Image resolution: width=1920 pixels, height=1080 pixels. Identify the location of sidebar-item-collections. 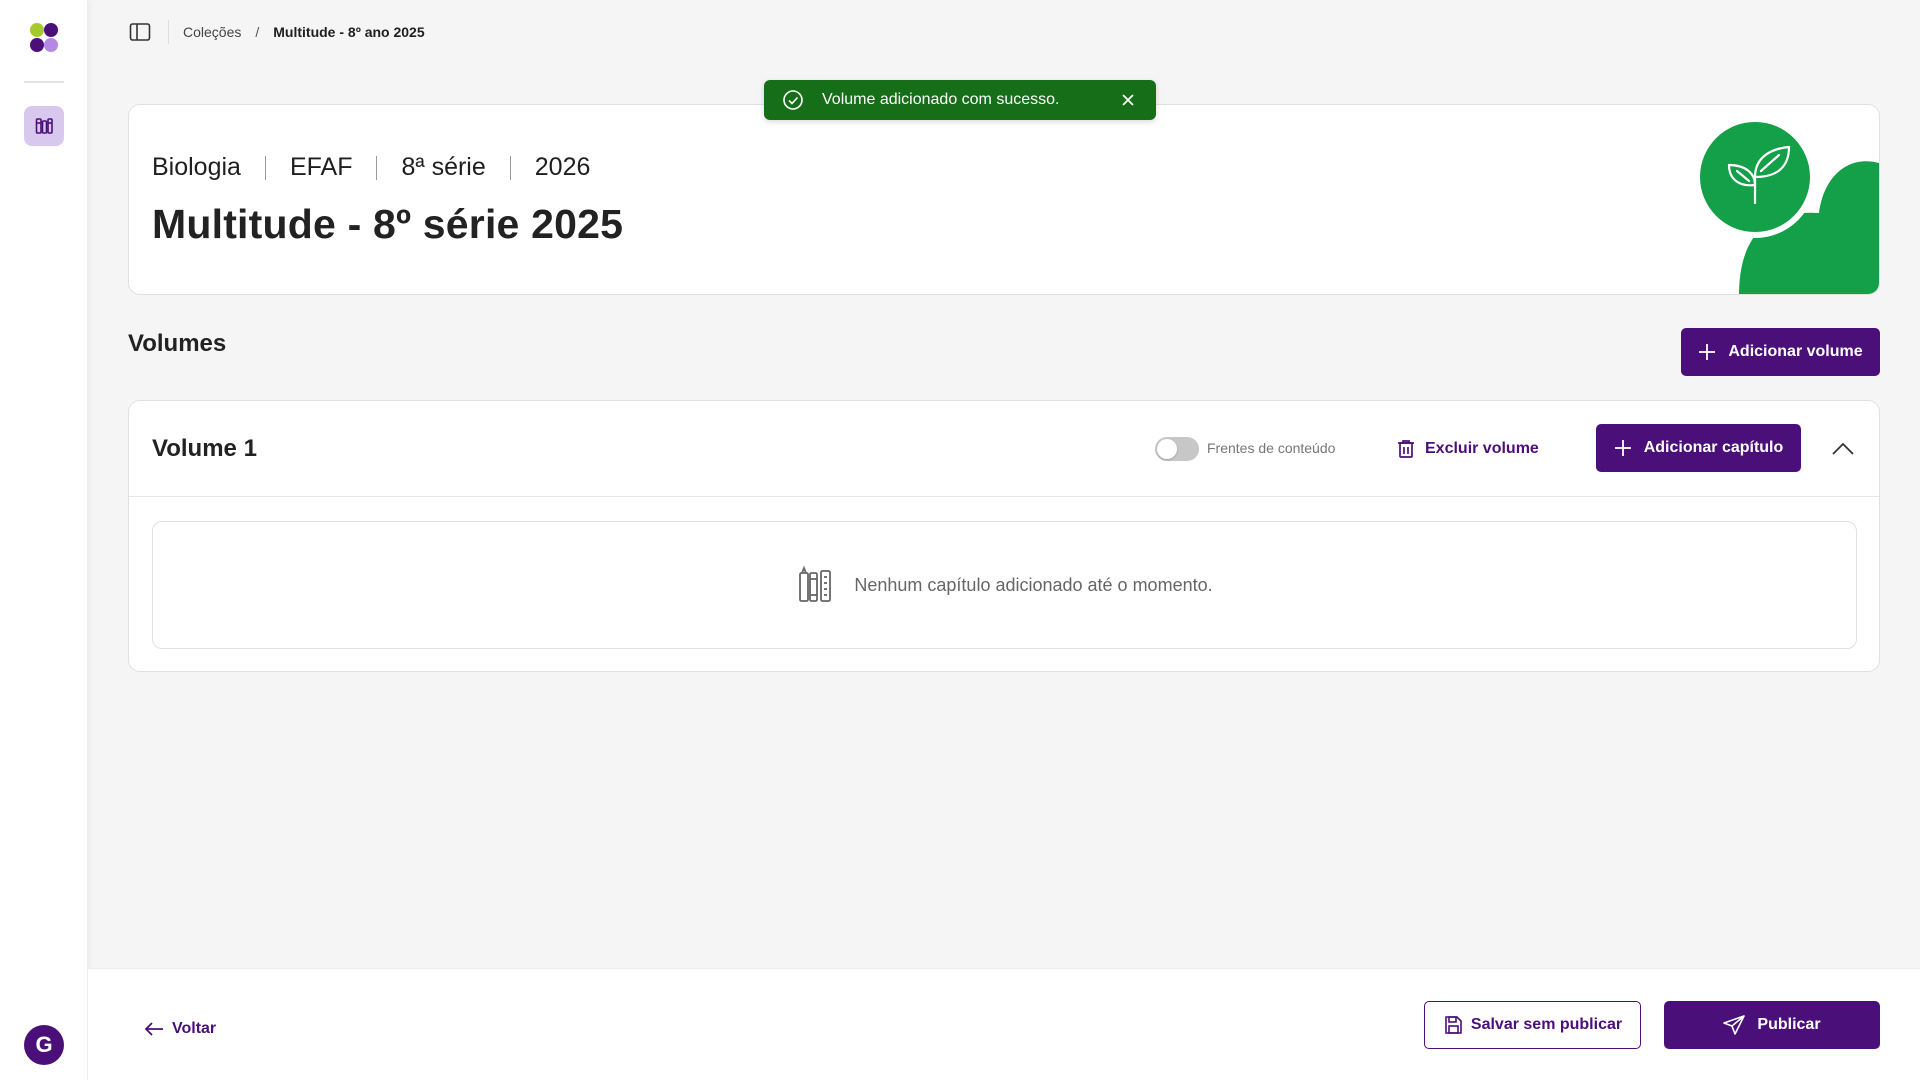
(44, 126).